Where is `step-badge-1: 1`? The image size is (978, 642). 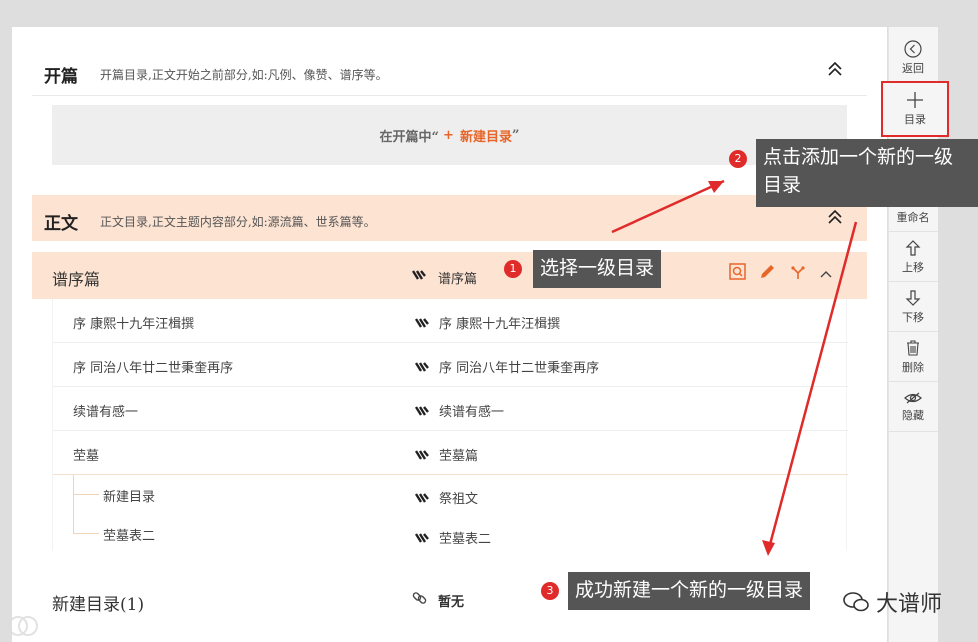 step-badge-1: 1 is located at coordinates (513, 269).